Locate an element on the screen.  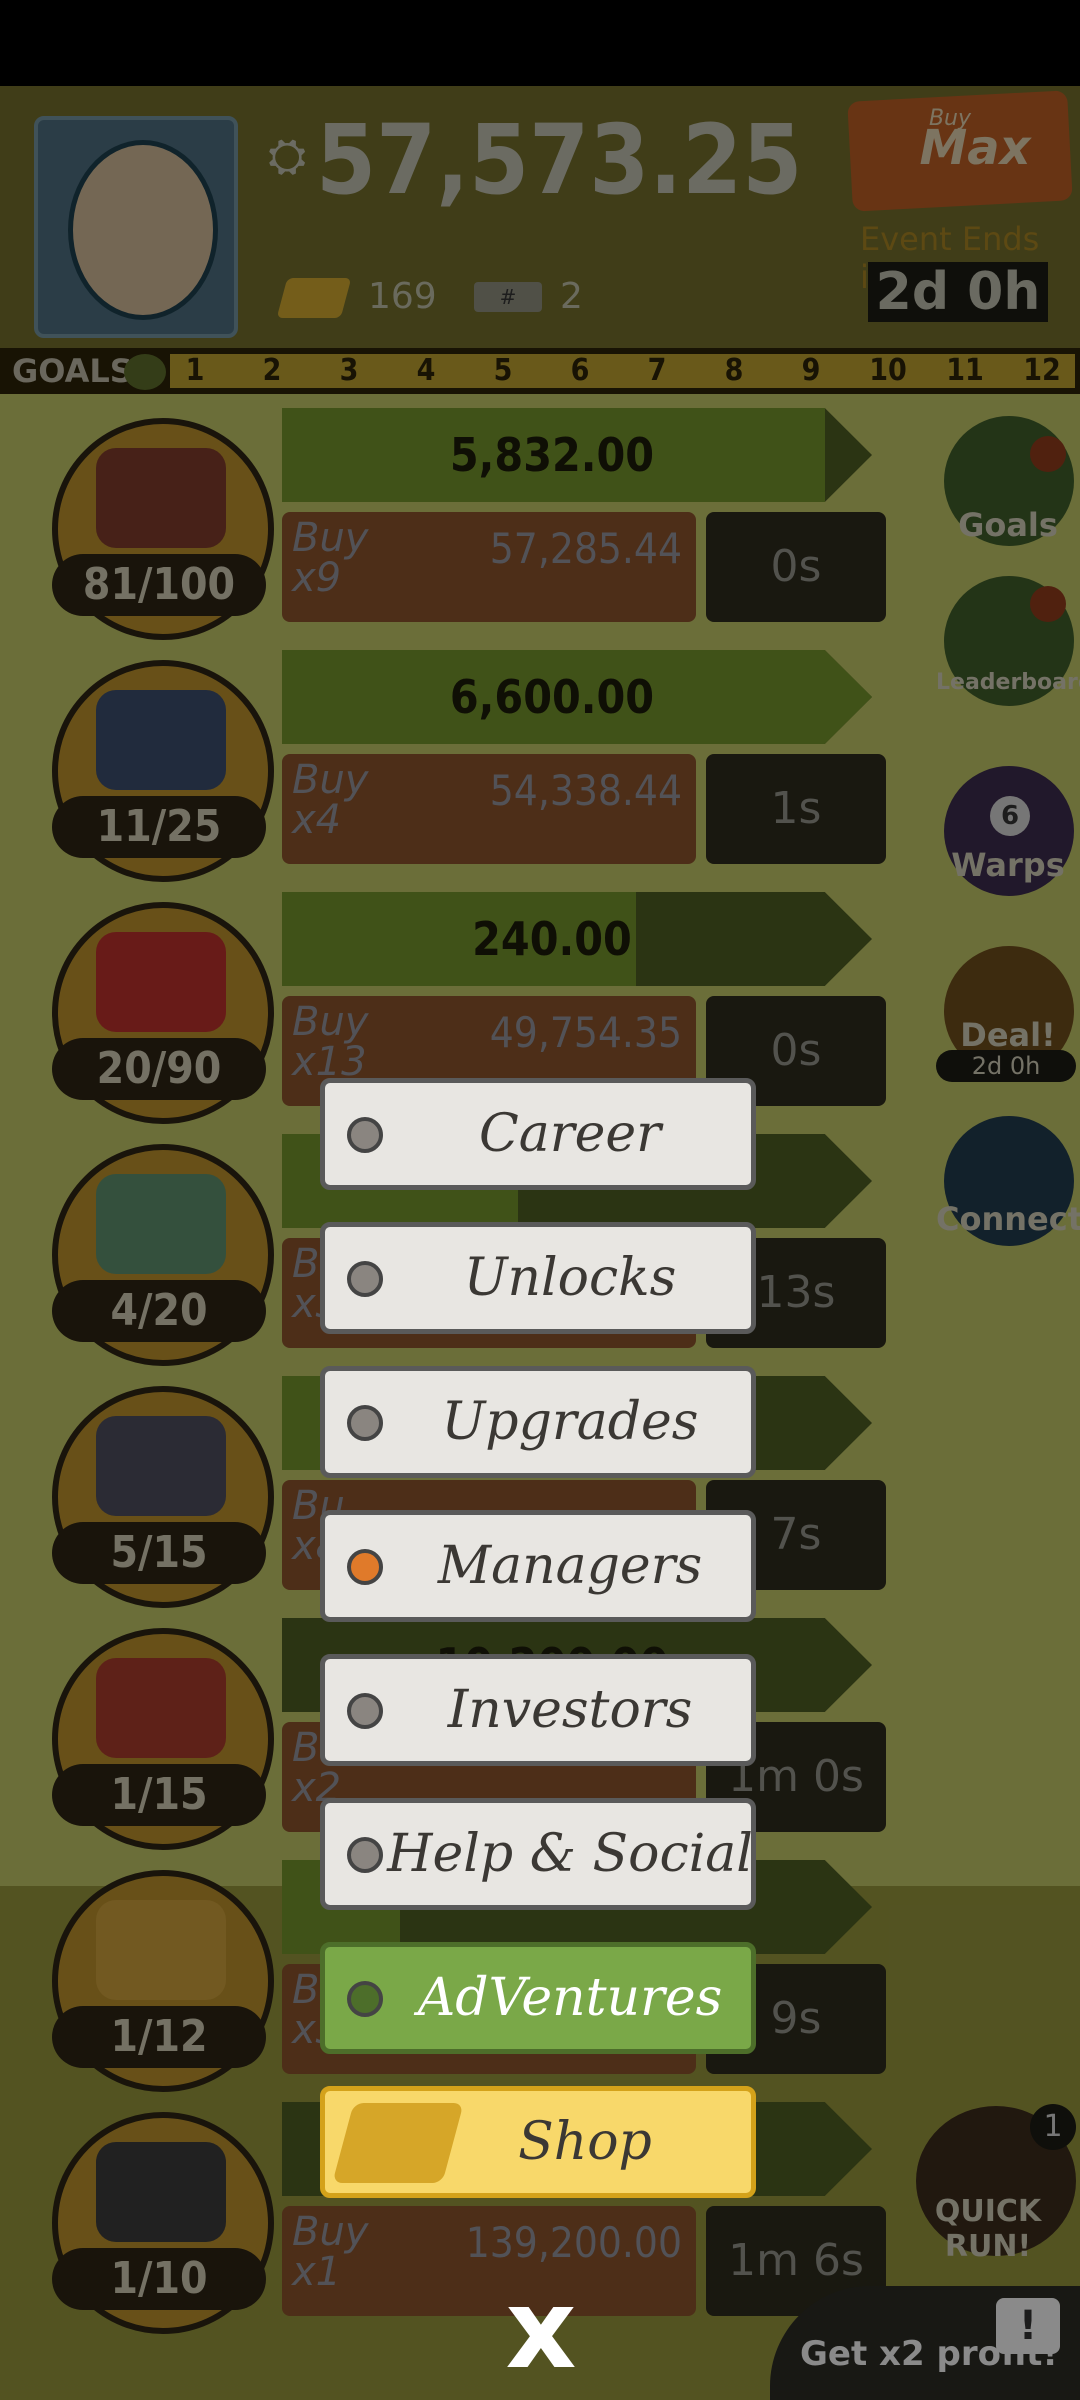
menu-item-career: Career is located at coordinates (538, 1134).